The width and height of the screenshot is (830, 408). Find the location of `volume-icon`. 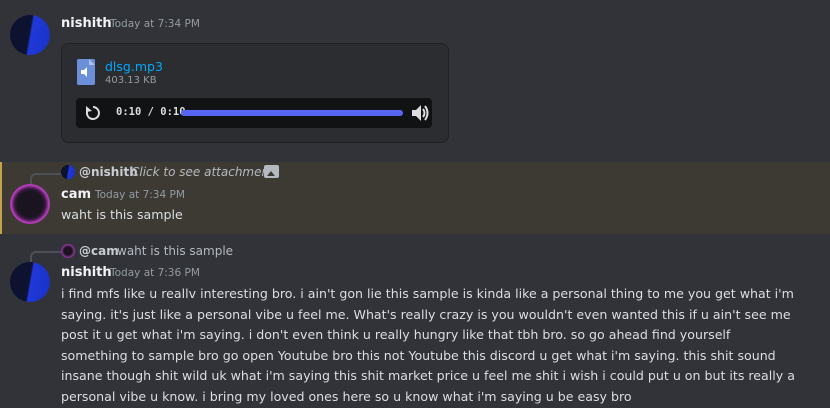

volume-icon is located at coordinates (420, 113).